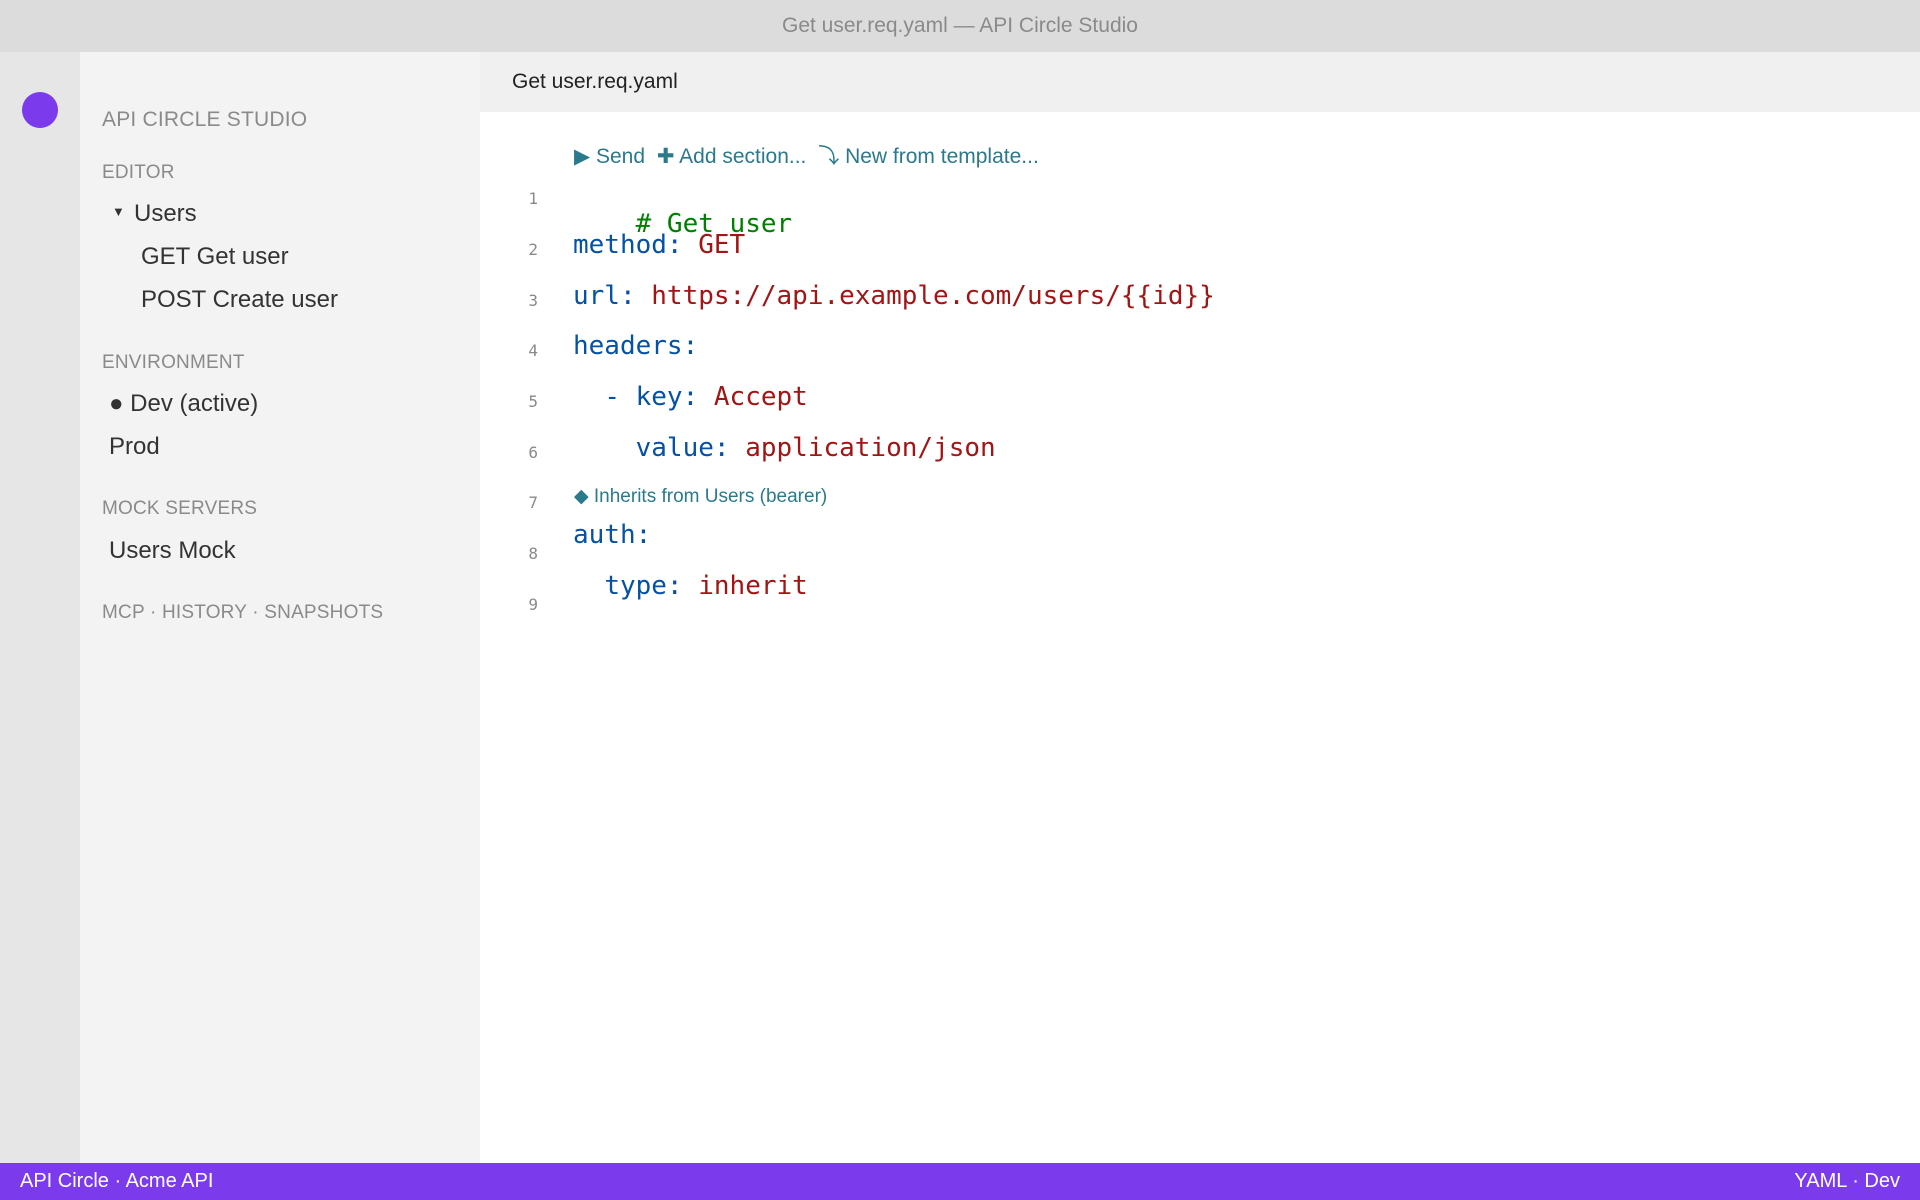 The height and width of the screenshot is (1200, 1920). Describe the element at coordinates (533, 249) in the screenshot. I see `line-number: 2` at that location.